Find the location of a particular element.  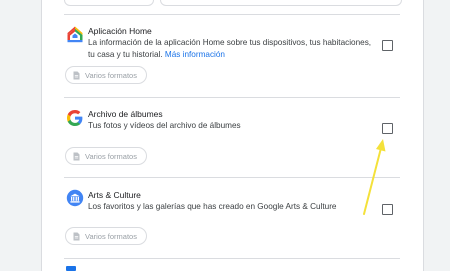

previous-format-chip is located at coordinates (109, 3).